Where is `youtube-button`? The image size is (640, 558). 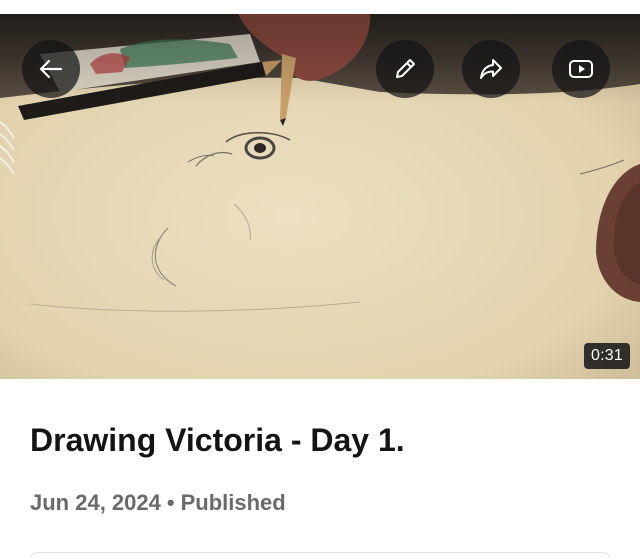
youtube-button is located at coordinates (581, 69).